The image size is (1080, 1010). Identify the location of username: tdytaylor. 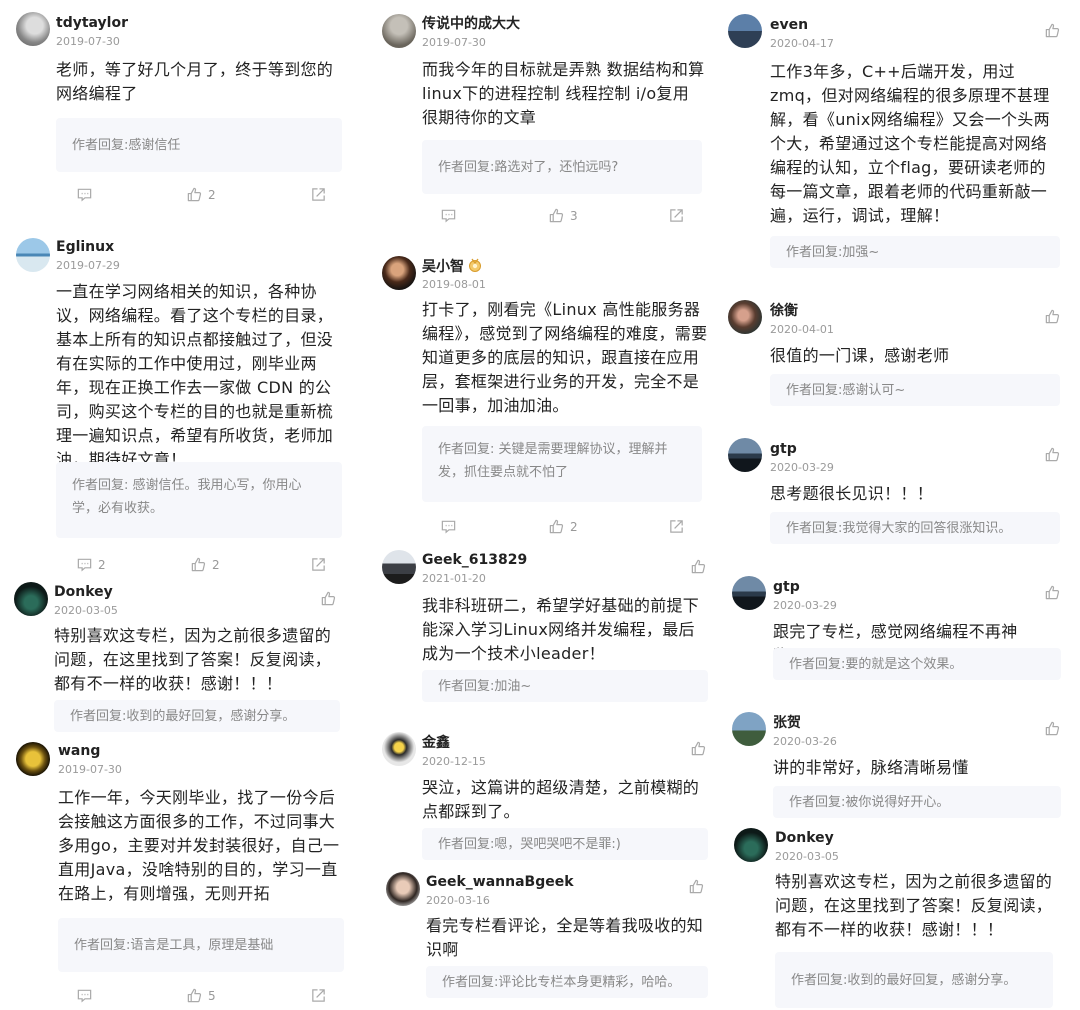
(92, 23).